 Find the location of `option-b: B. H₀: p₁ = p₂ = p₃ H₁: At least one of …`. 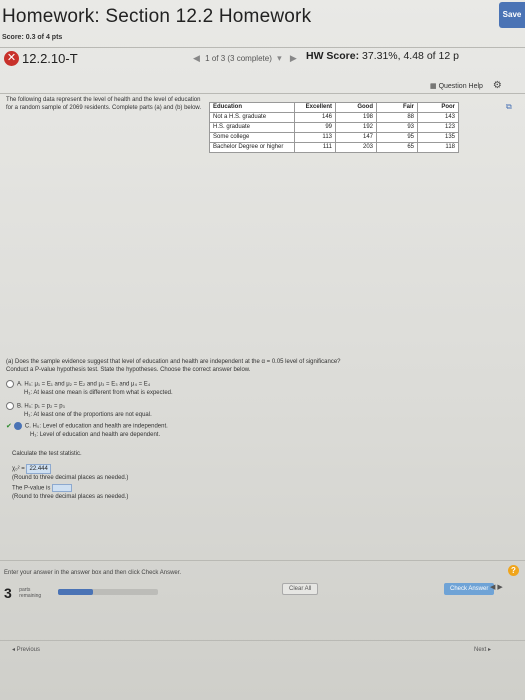

option-b: B. H₀: p₁ = p₂ = p₃ H₁: At least one of … is located at coordinates (79, 410).